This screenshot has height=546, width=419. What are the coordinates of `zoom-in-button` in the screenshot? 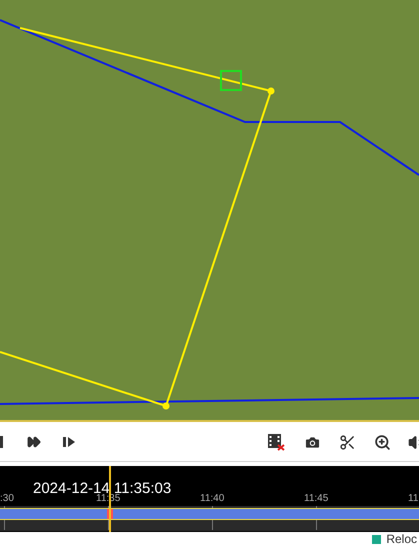 It's located at (382, 442).